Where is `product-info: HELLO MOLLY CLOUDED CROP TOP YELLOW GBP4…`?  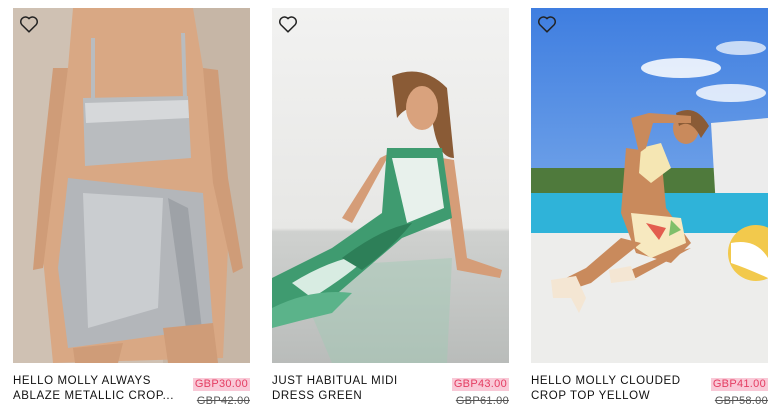
product-info: HELLO MOLLY CLOUDED CROP TOP YELLOW GBP4… is located at coordinates (649, 390).